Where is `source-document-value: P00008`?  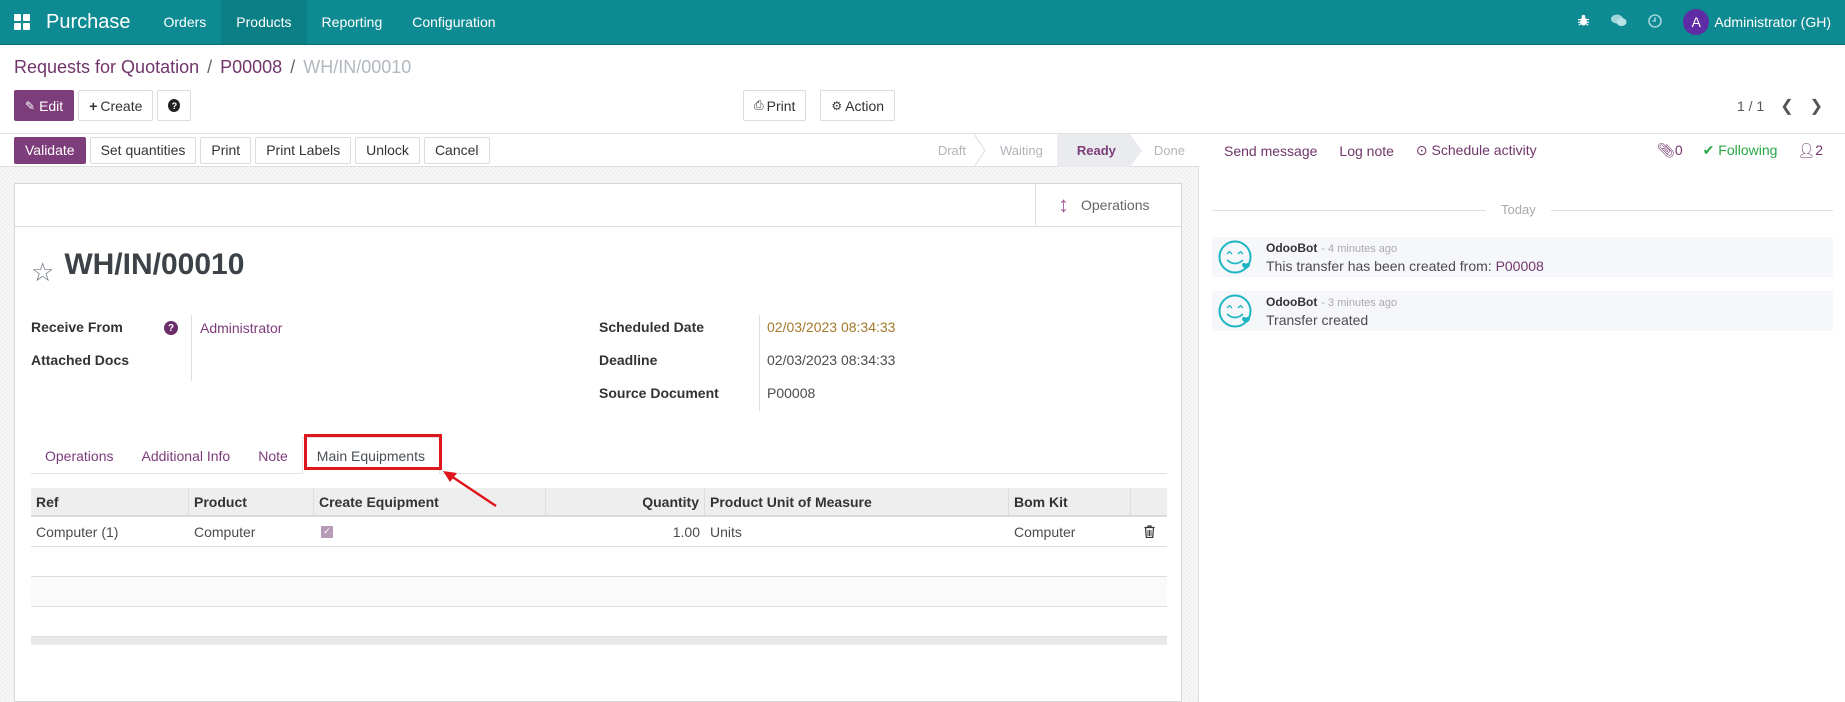
source-document-value: P00008 is located at coordinates (791, 393).